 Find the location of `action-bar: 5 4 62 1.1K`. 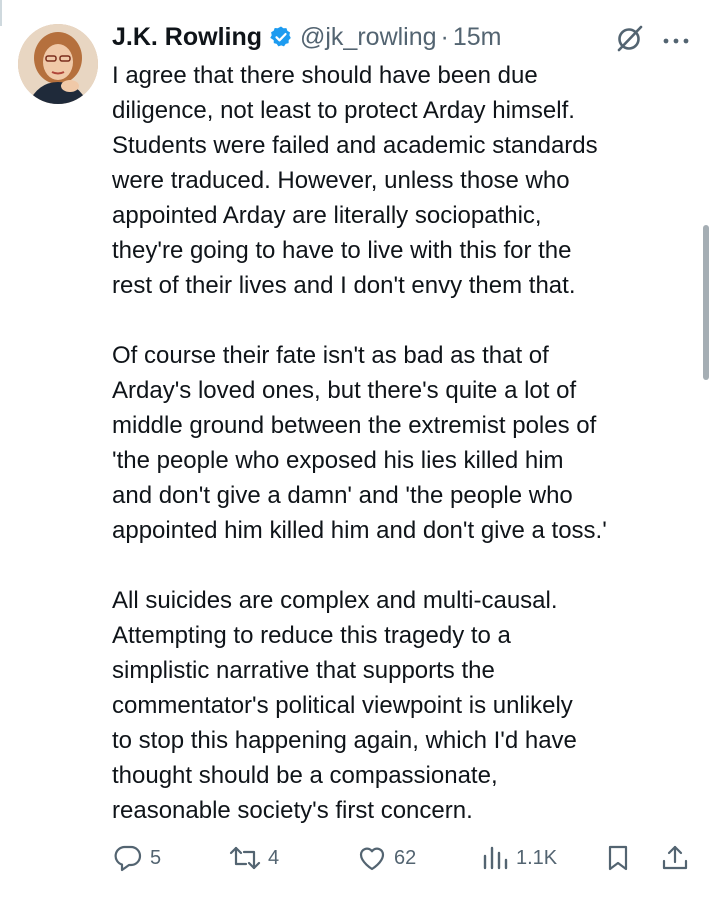

action-bar: 5 4 62 1.1K is located at coordinates (400, 858).